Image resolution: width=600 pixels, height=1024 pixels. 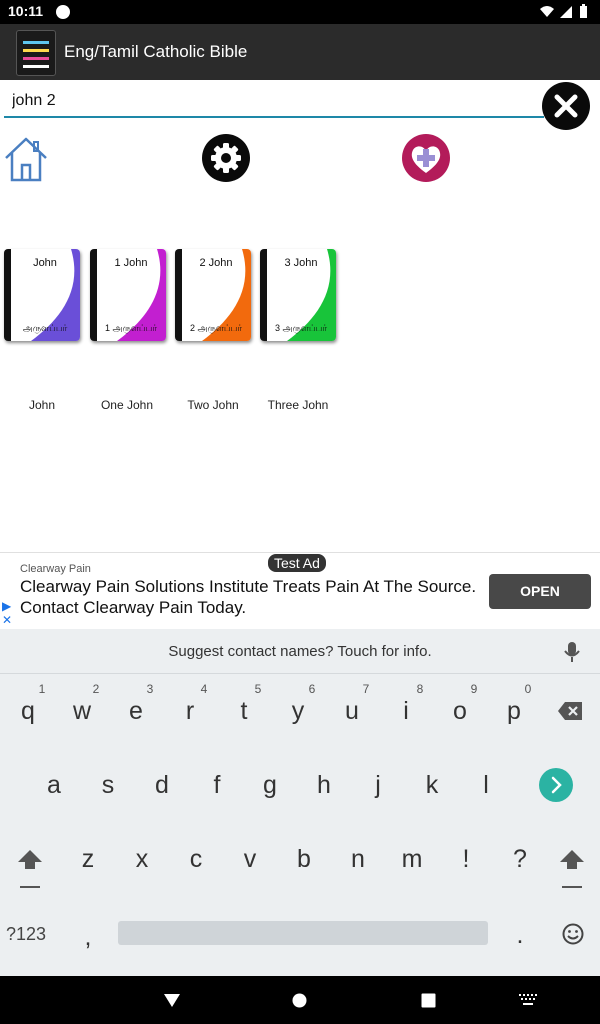 I want to click on close-icon, so click(x=566, y=106).